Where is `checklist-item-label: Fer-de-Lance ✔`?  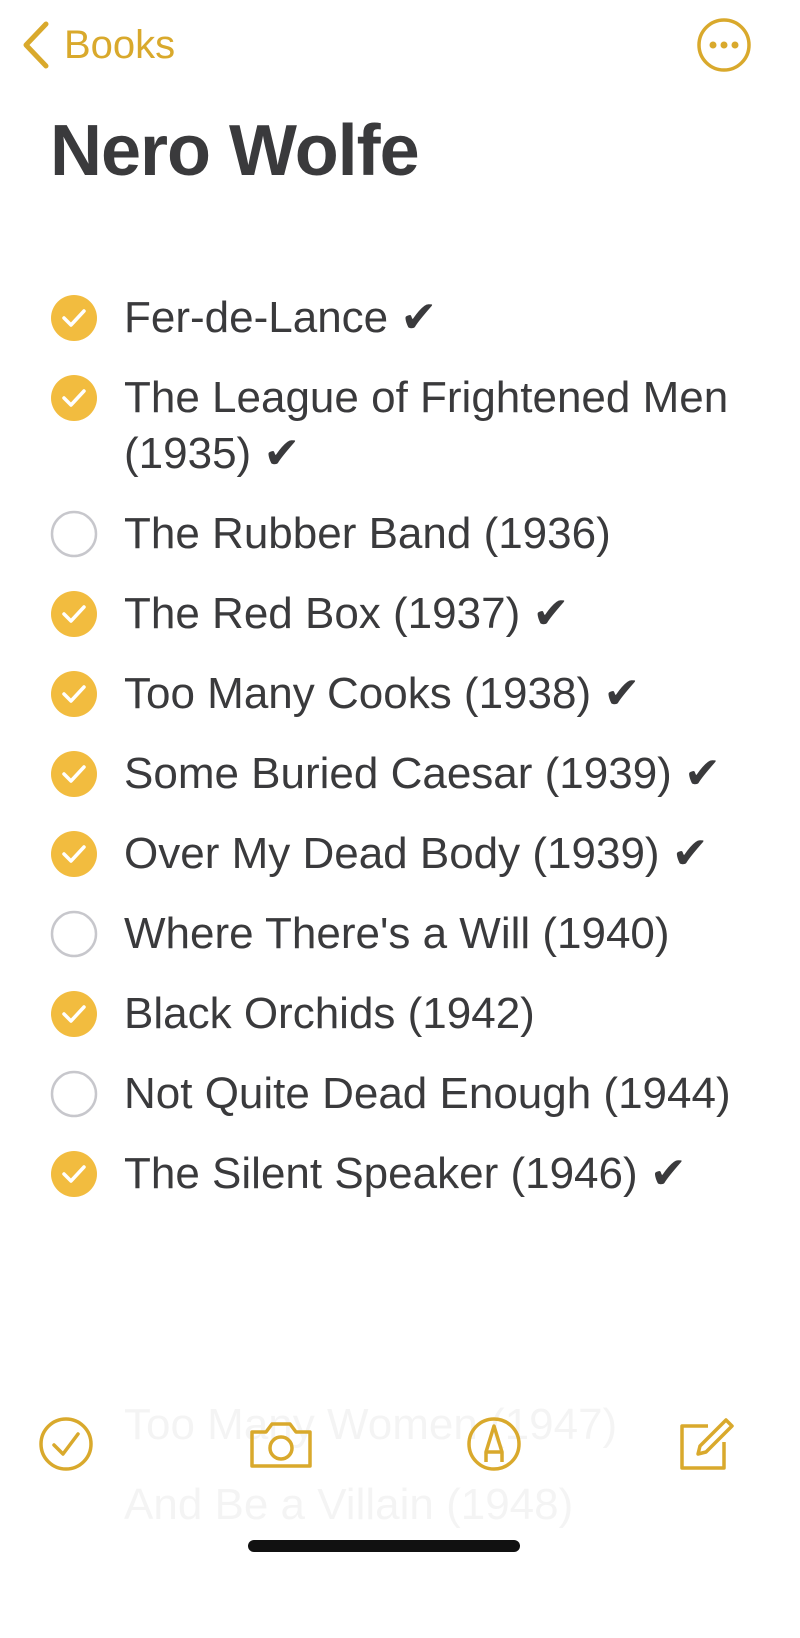
checklist-item-label: Fer-de-Lance ✔ is located at coordinates (281, 317).